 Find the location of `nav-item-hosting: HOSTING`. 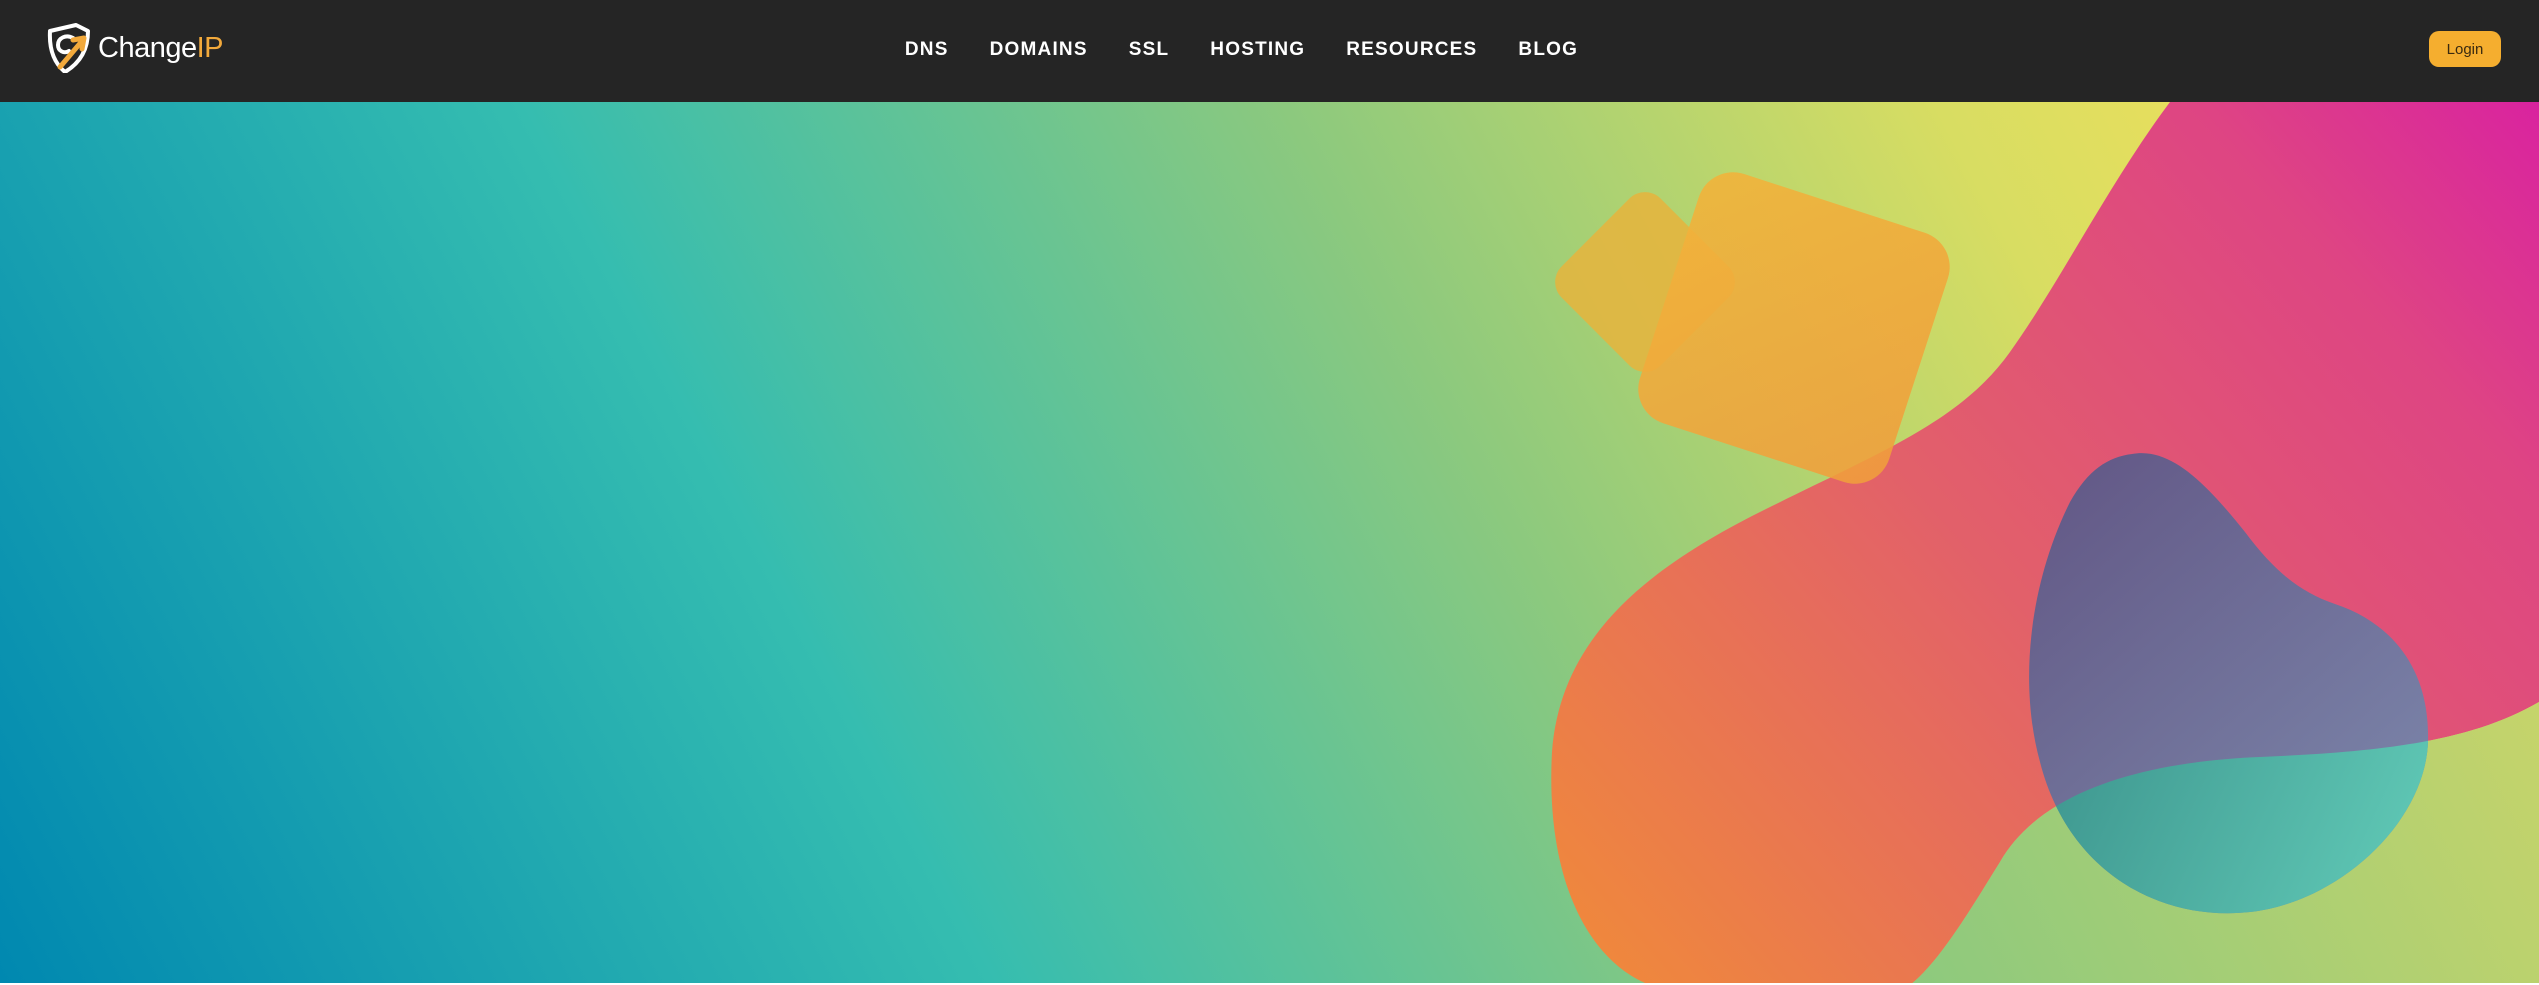

nav-item-hosting: HOSTING is located at coordinates (1257, 50).